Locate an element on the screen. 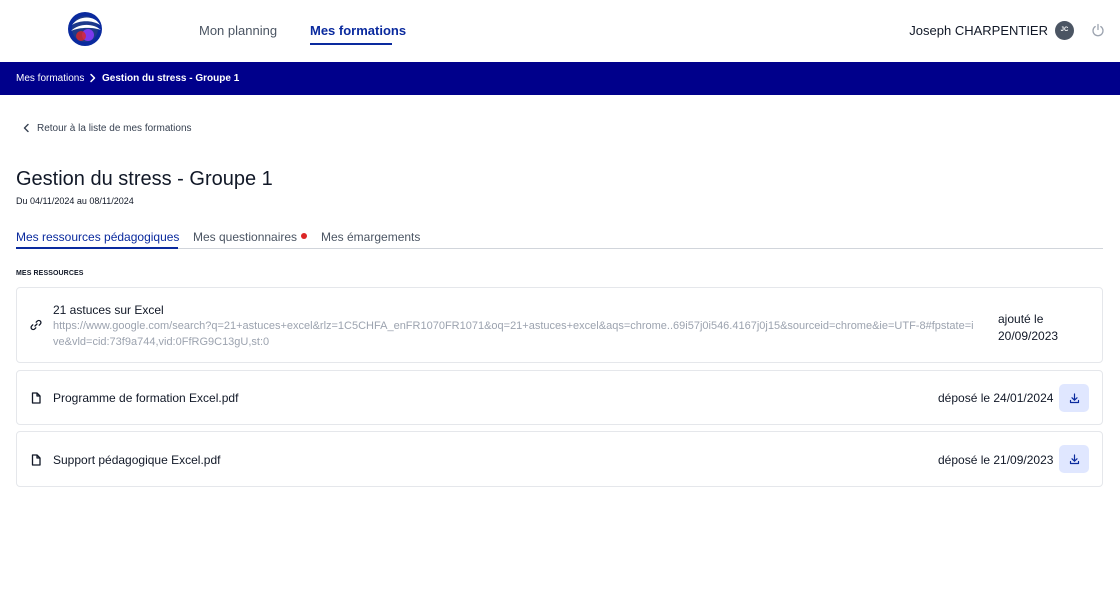 This screenshot has width=1120, height=593. notification-dot is located at coordinates (304, 236).